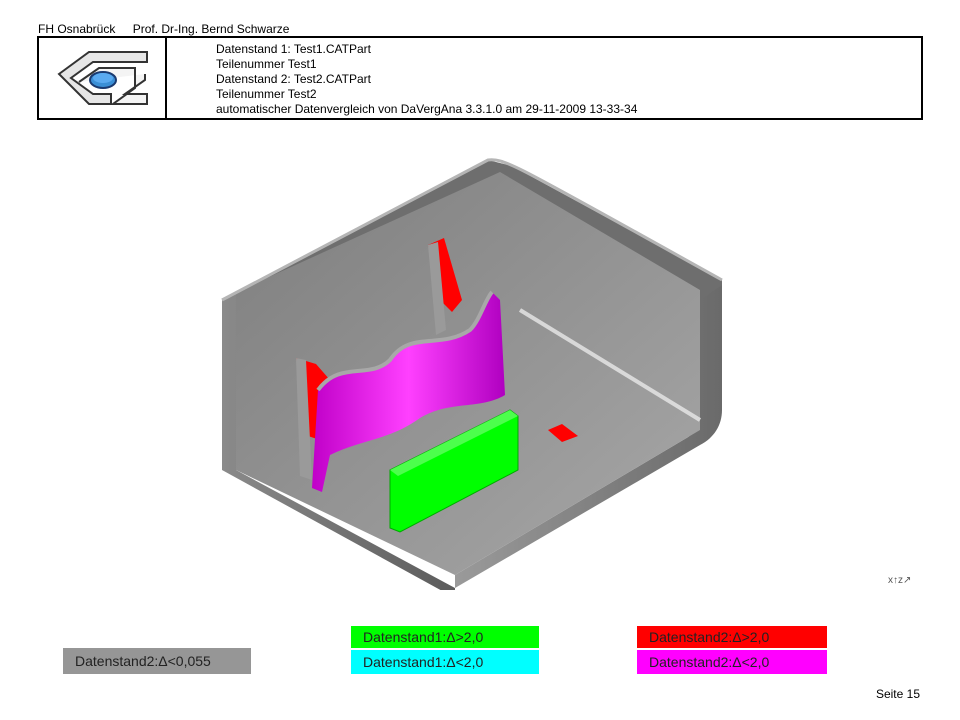 The width and height of the screenshot is (960, 720). What do you see at coordinates (445, 662) in the screenshot?
I see `legend-d1-small: Datenstand1:Δ<2,0` at bounding box center [445, 662].